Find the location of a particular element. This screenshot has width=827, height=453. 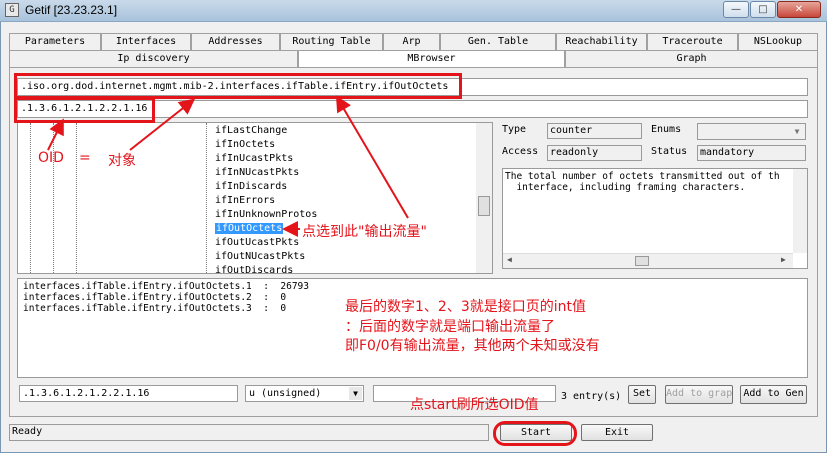

annotation-arrows is located at coordinates (228, 166).